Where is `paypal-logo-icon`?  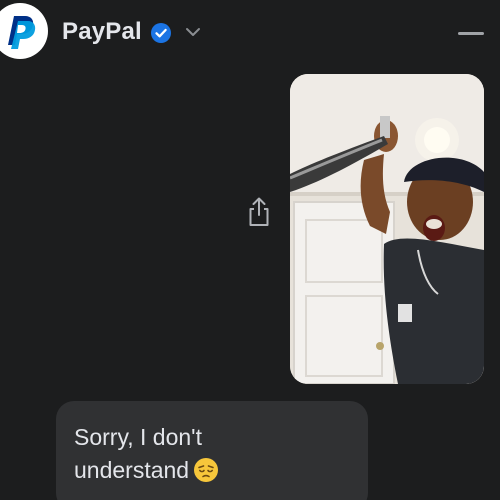
paypal-logo-icon is located at coordinates (22, 32).